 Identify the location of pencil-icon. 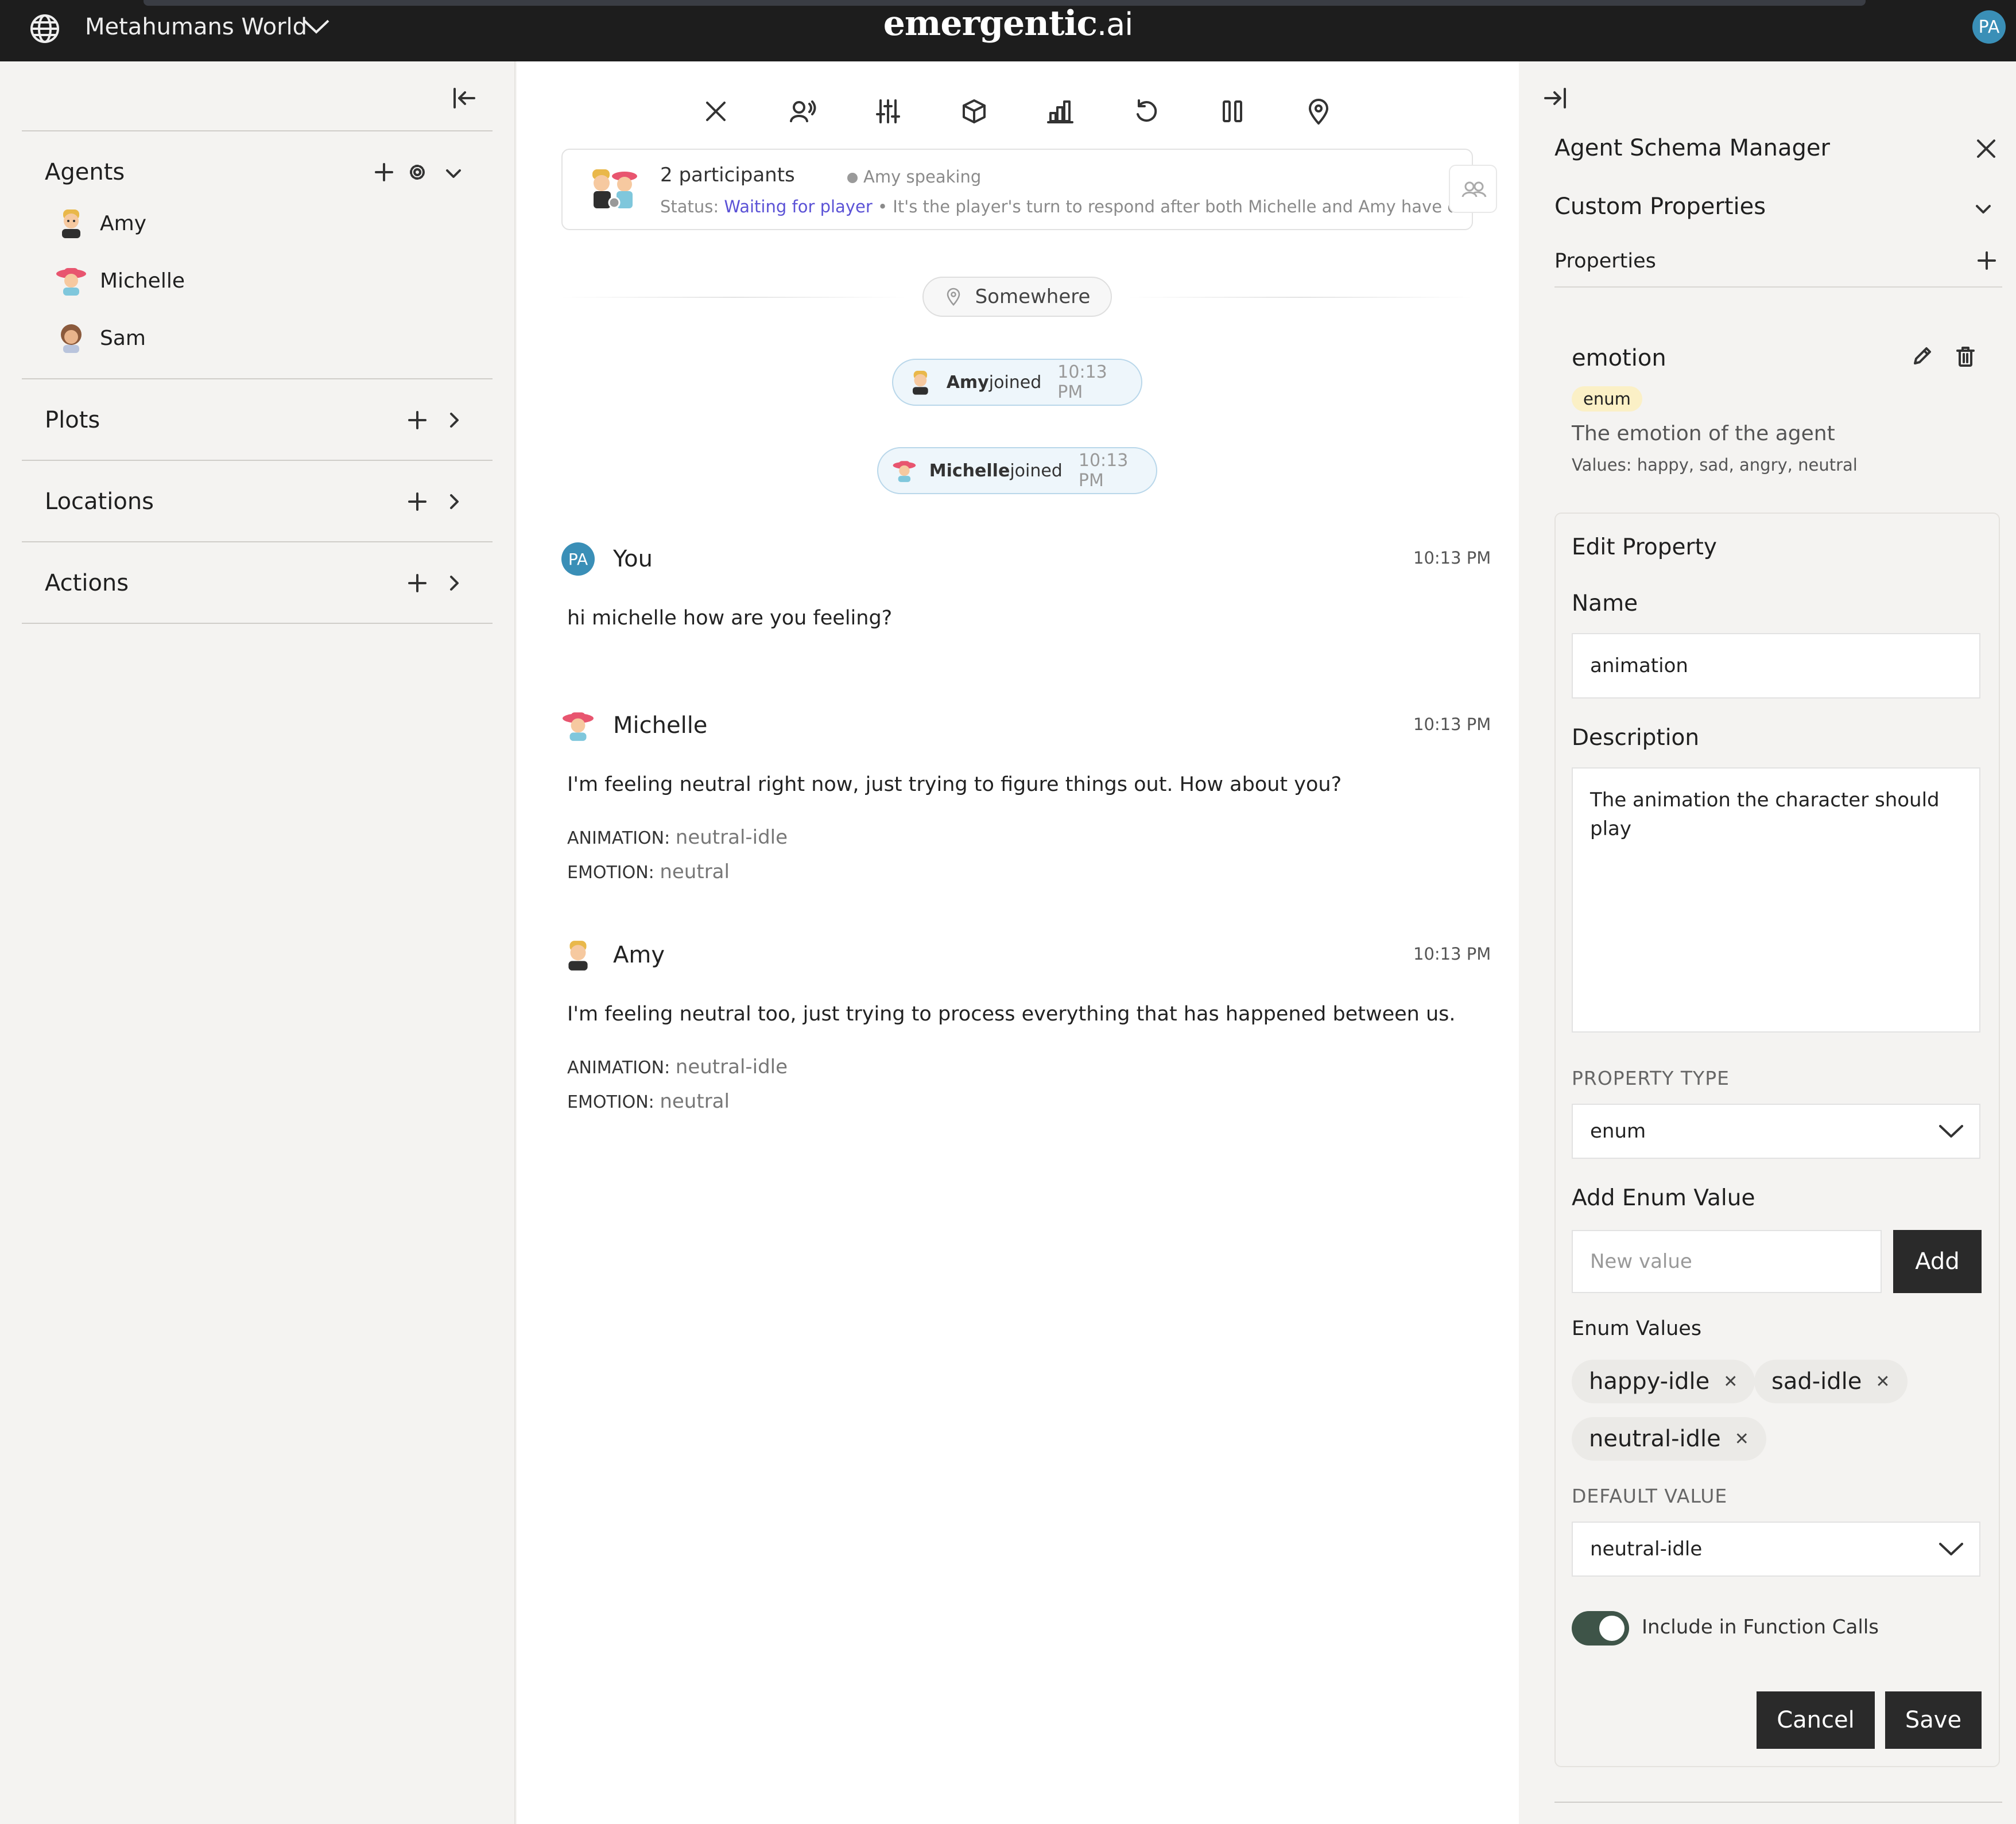
(1921, 357).